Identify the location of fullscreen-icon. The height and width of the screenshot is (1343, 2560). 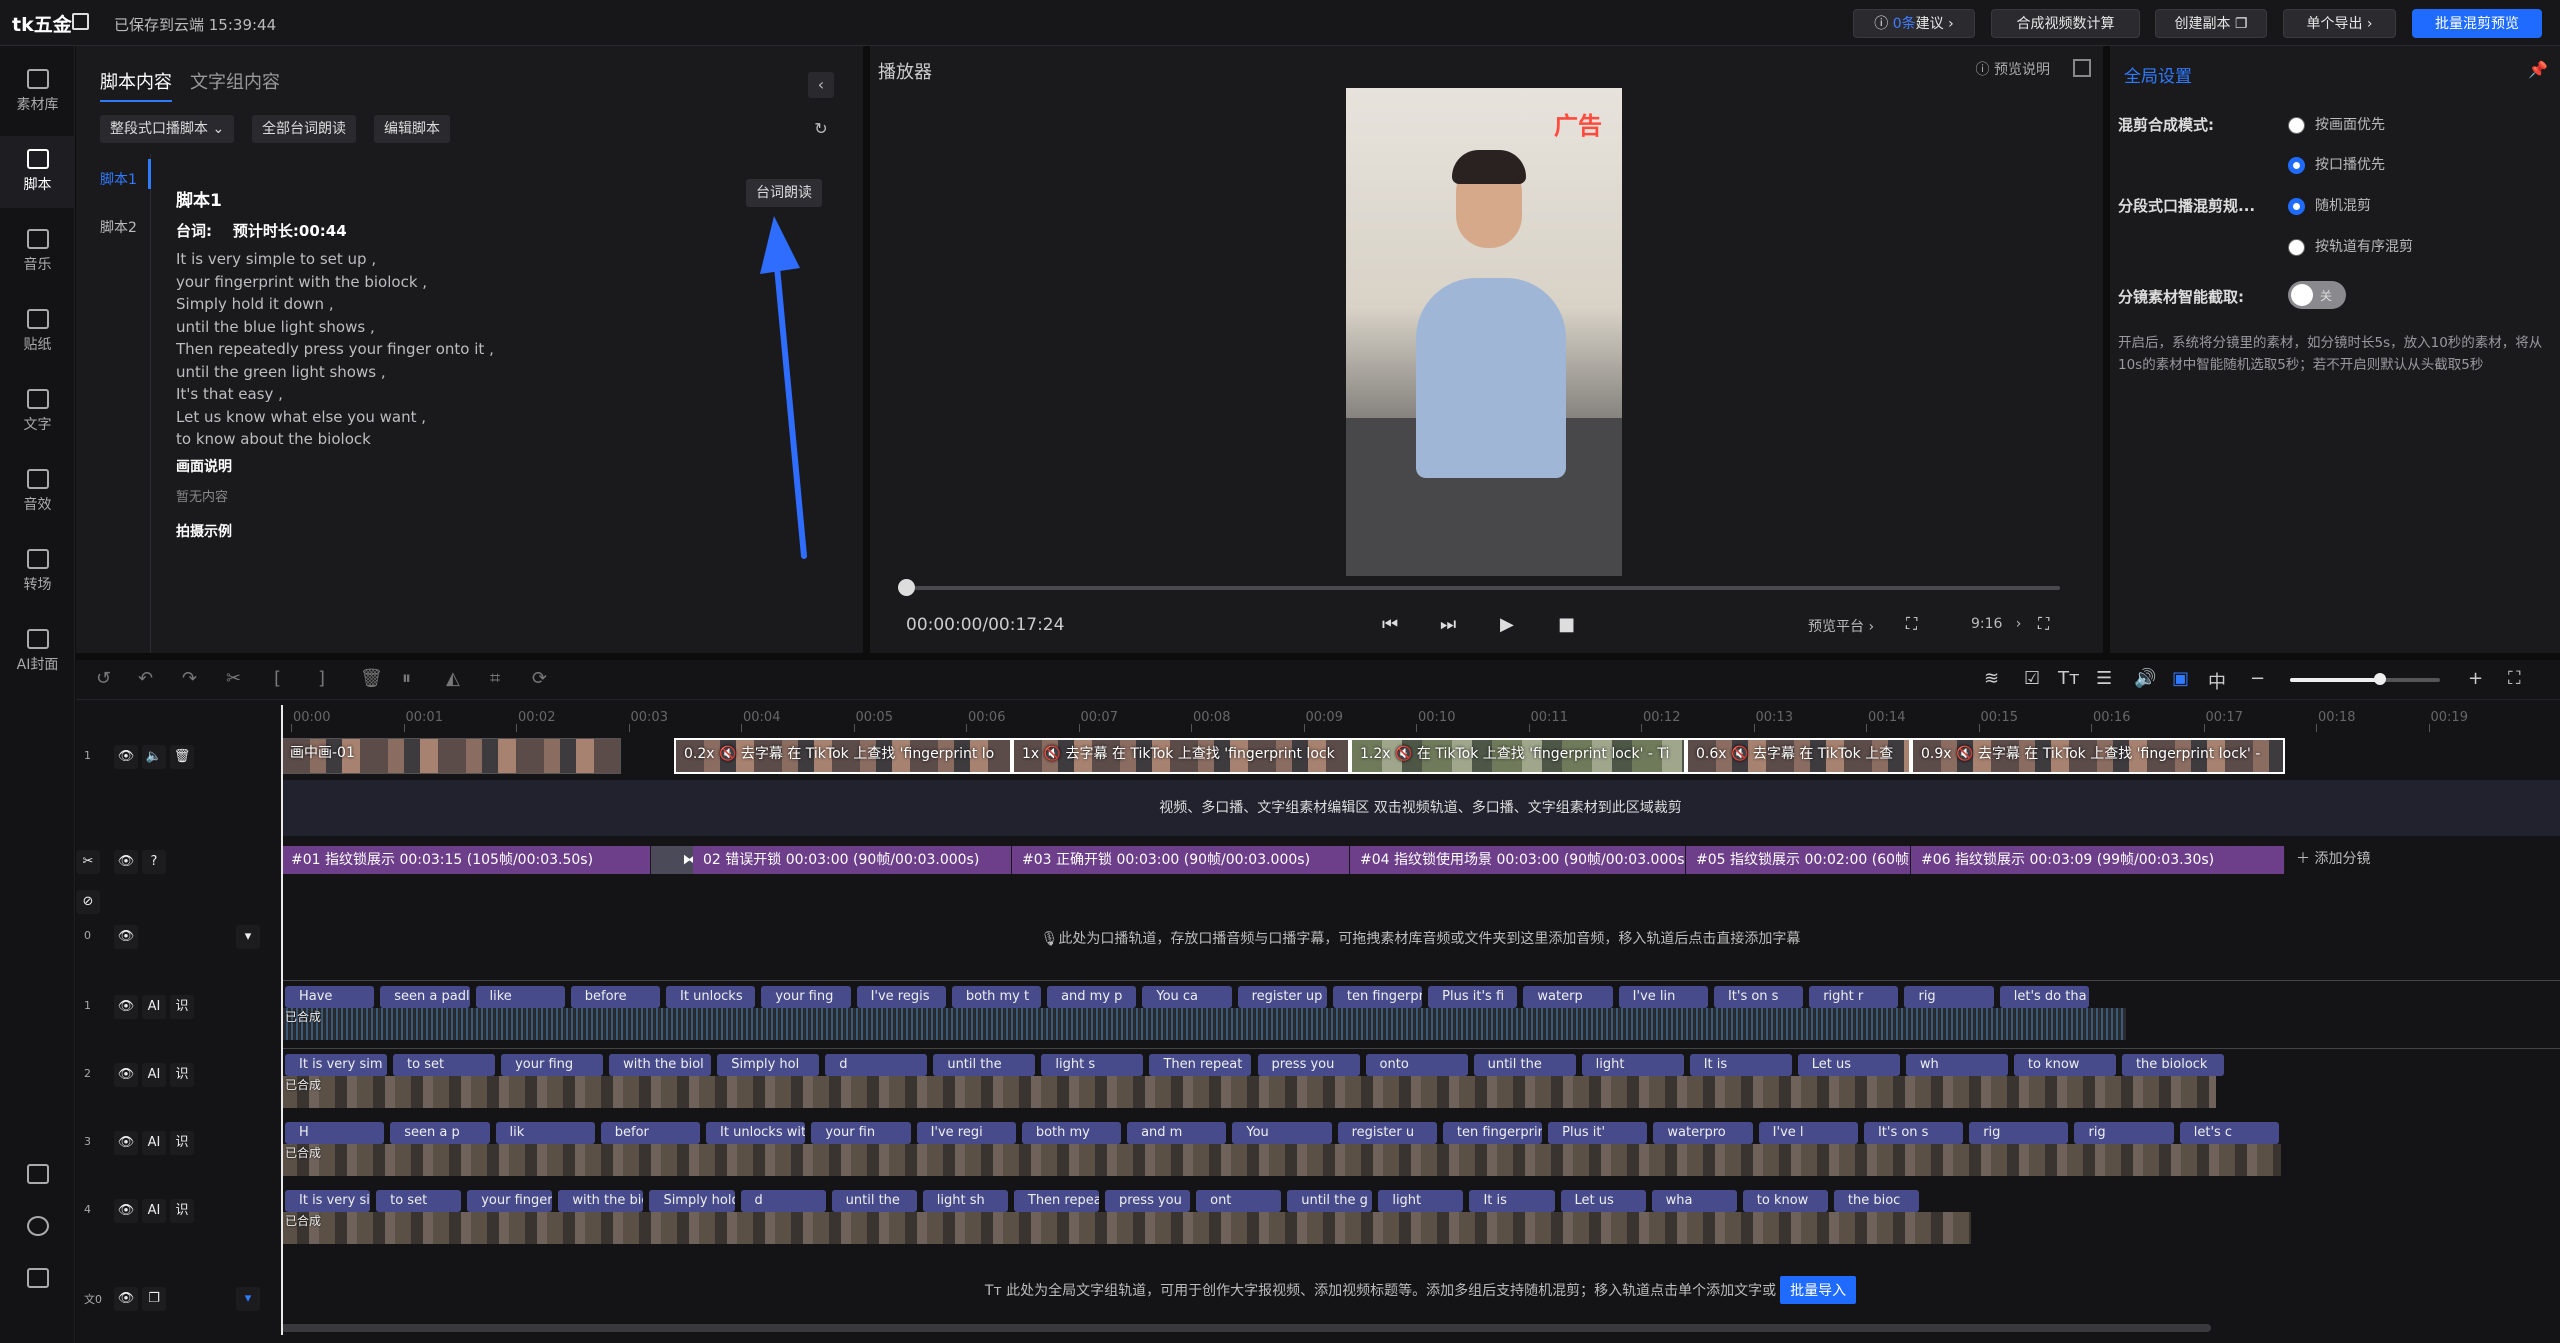
(2082, 68).